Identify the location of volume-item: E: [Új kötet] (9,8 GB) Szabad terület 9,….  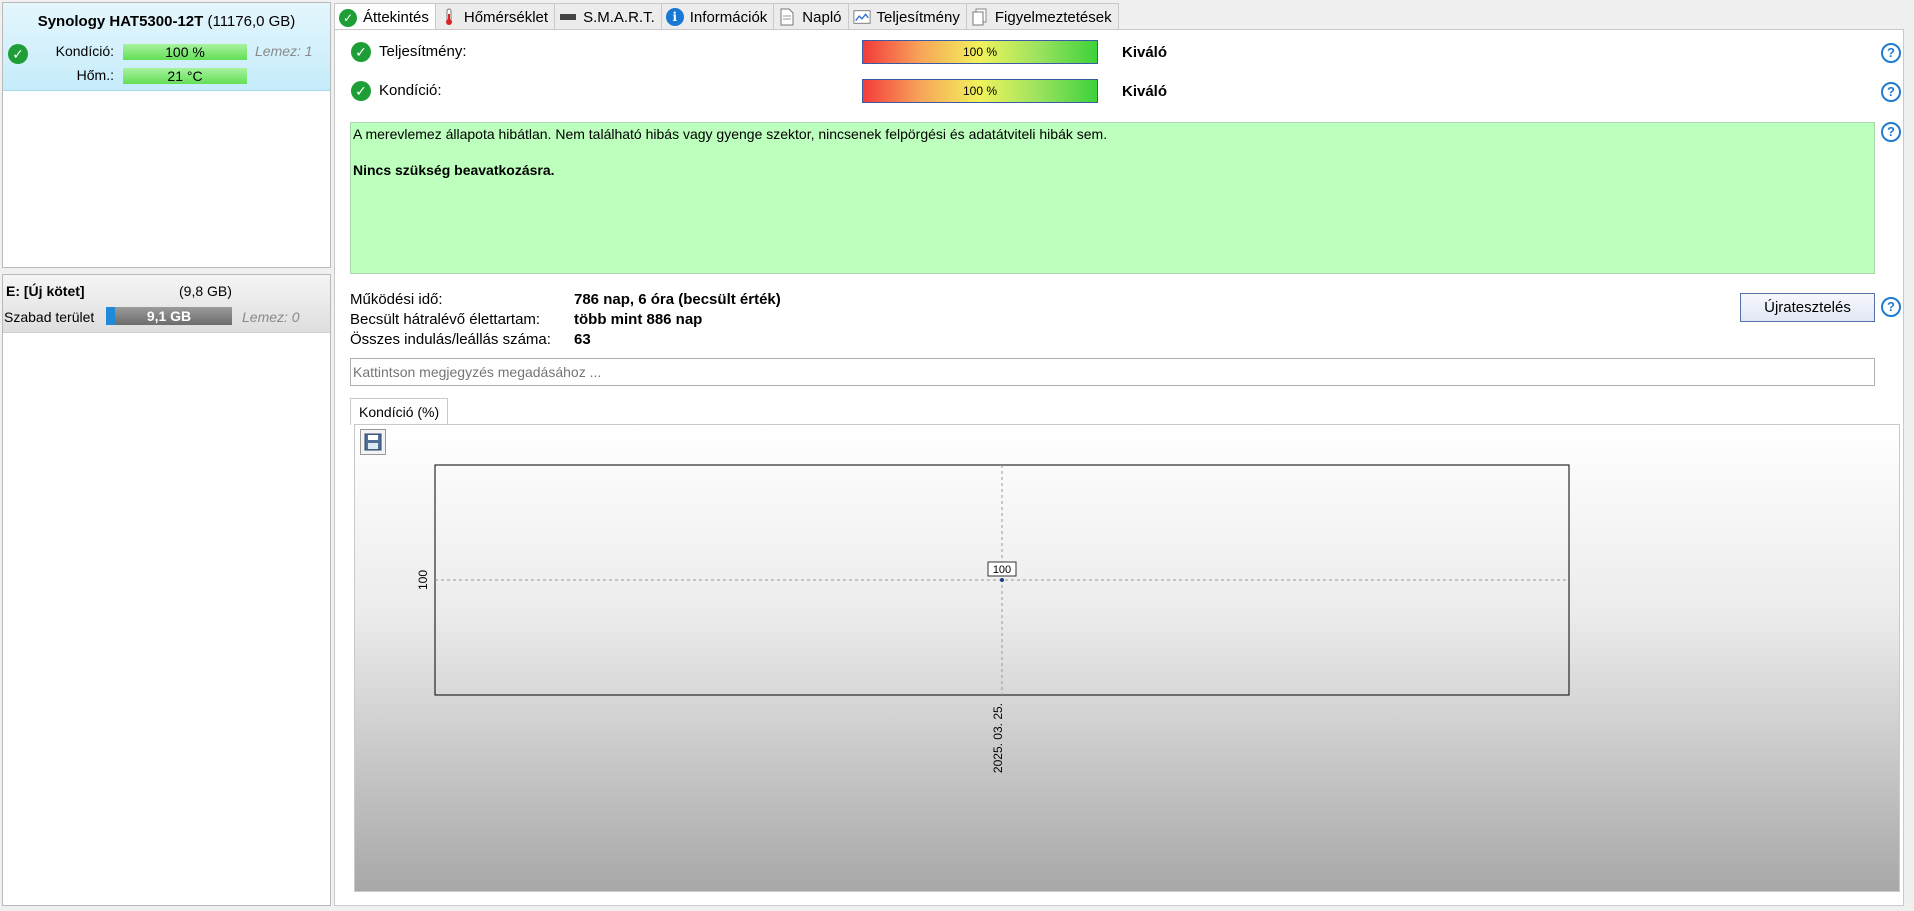
(166, 304).